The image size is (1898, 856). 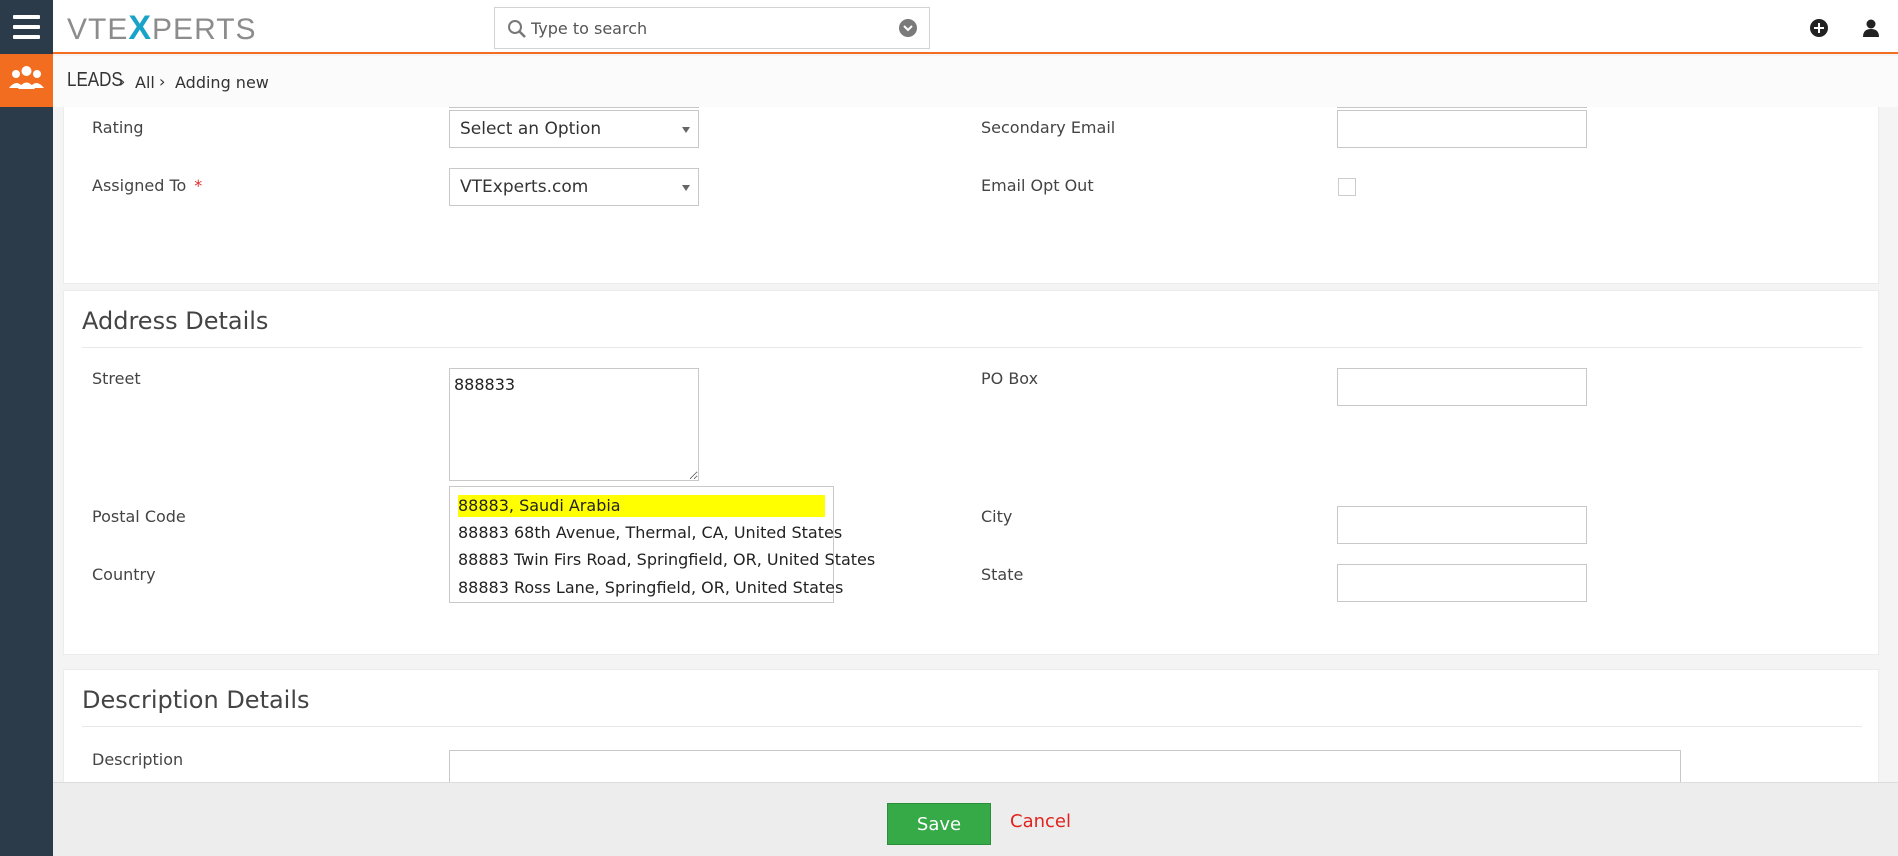 I want to click on description-section-title: Description Details, so click(x=196, y=700).